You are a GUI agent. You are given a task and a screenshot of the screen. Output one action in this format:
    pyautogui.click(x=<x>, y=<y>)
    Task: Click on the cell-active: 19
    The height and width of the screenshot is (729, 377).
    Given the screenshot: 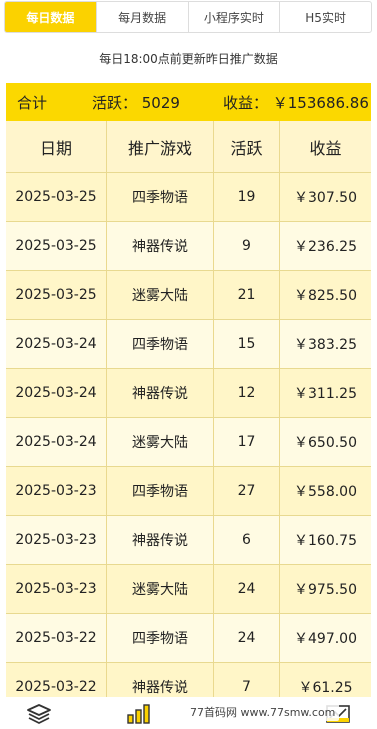 What is the action you would take?
    pyautogui.click(x=247, y=197)
    